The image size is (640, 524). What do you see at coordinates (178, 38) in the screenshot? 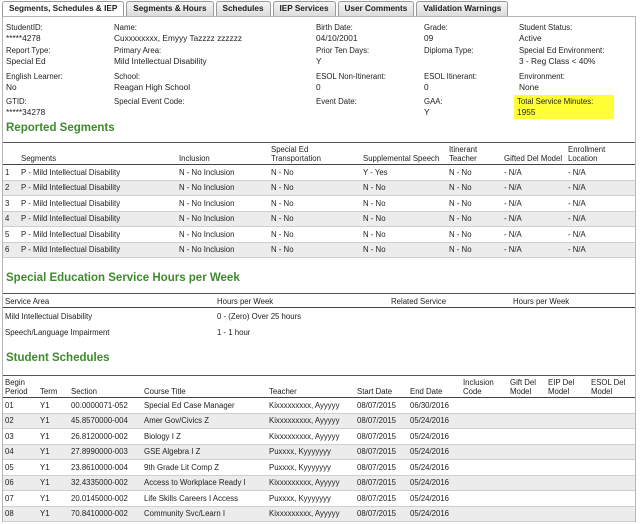
I see `name-value: Cuxxxxxxxx, Emyyy Tazzzz zzzzzz` at bounding box center [178, 38].